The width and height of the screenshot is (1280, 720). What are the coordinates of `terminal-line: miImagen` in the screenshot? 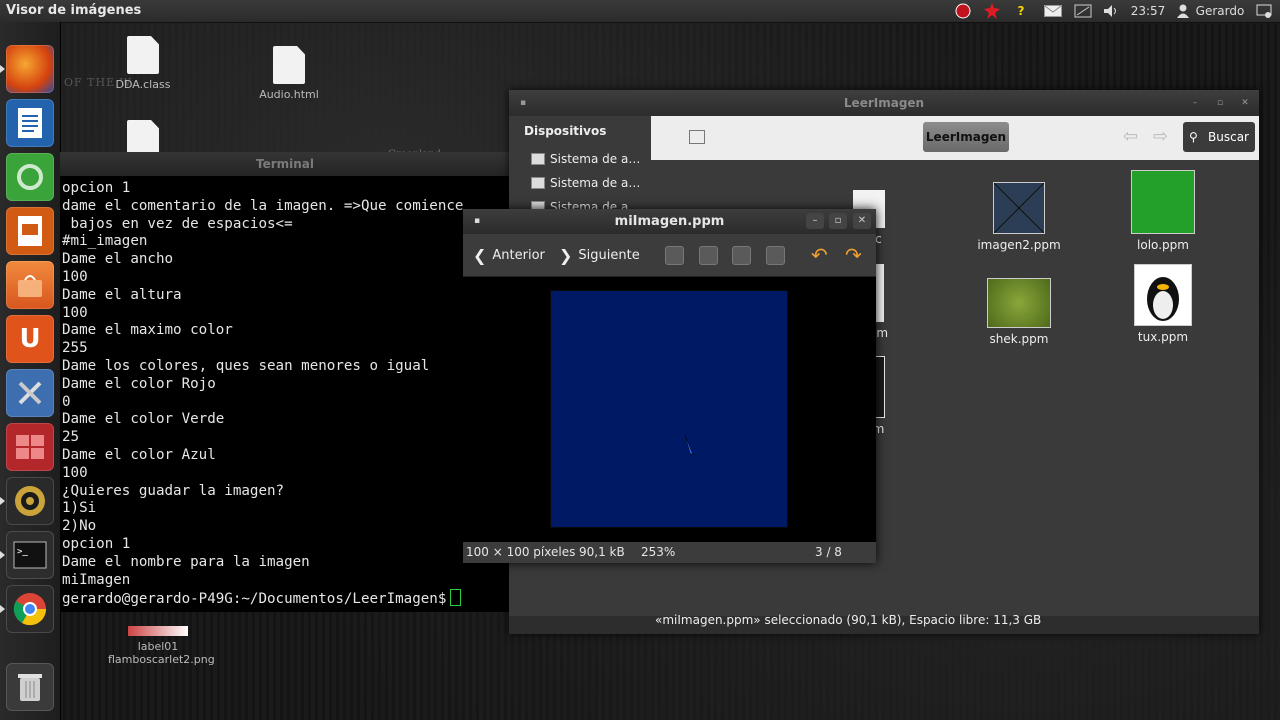 It's located at (96, 579).